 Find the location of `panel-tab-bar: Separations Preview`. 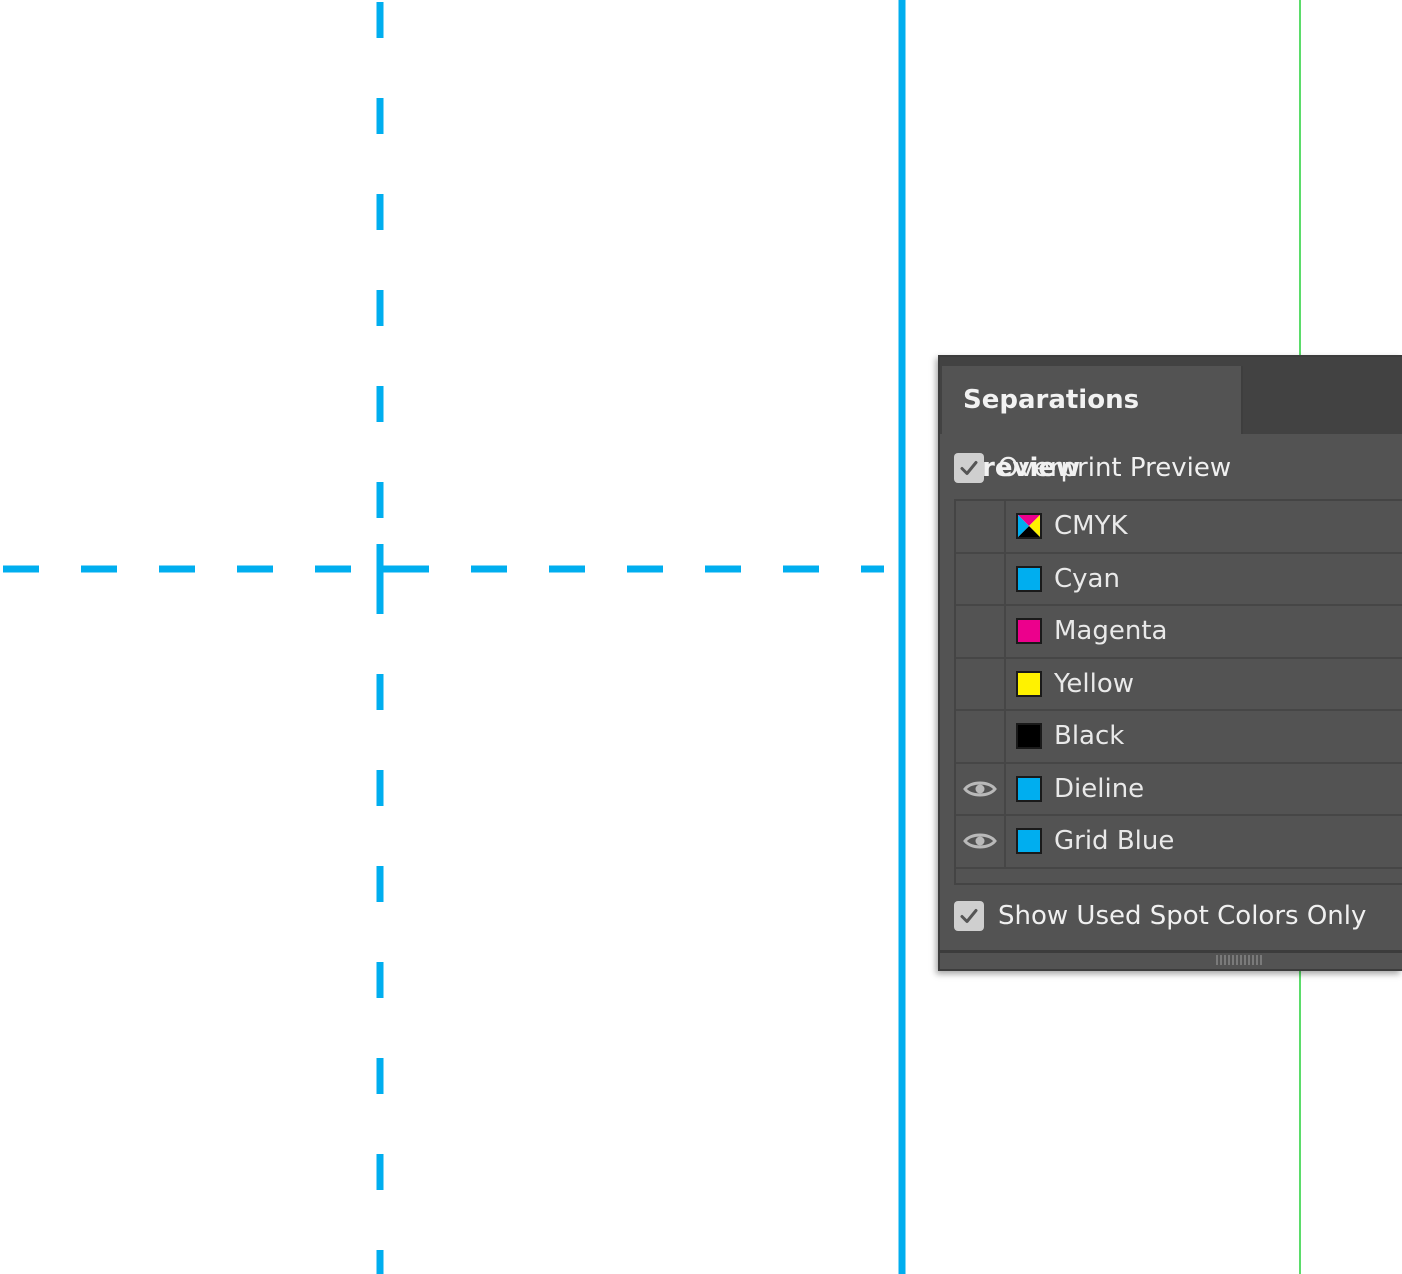

panel-tab-bar: Separations Preview is located at coordinates (1171, 420).